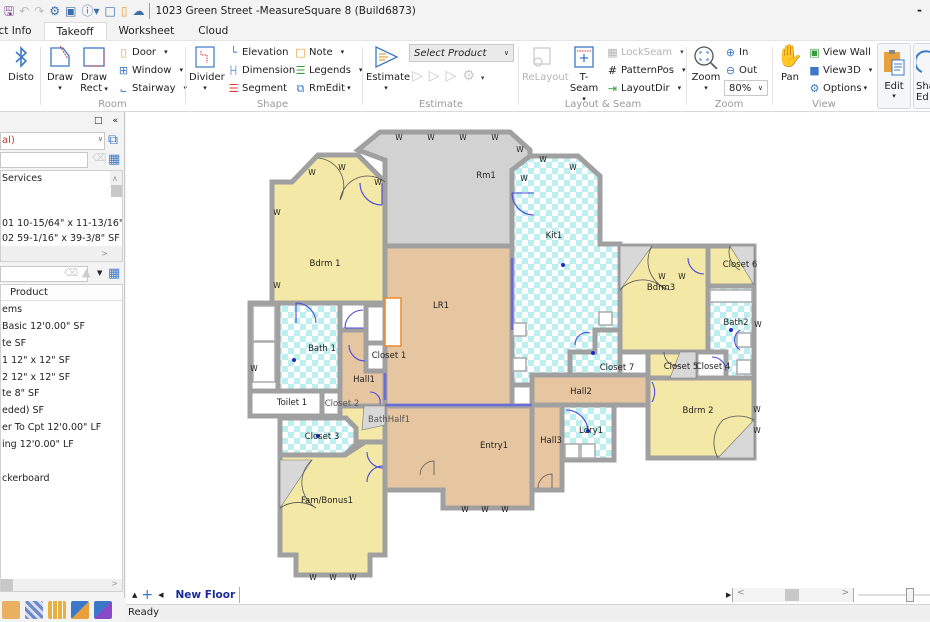 The height and width of the screenshot is (622, 930). Describe the element at coordinates (322, 437) in the screenshot. I see `room-label: Closet 3` at that location.